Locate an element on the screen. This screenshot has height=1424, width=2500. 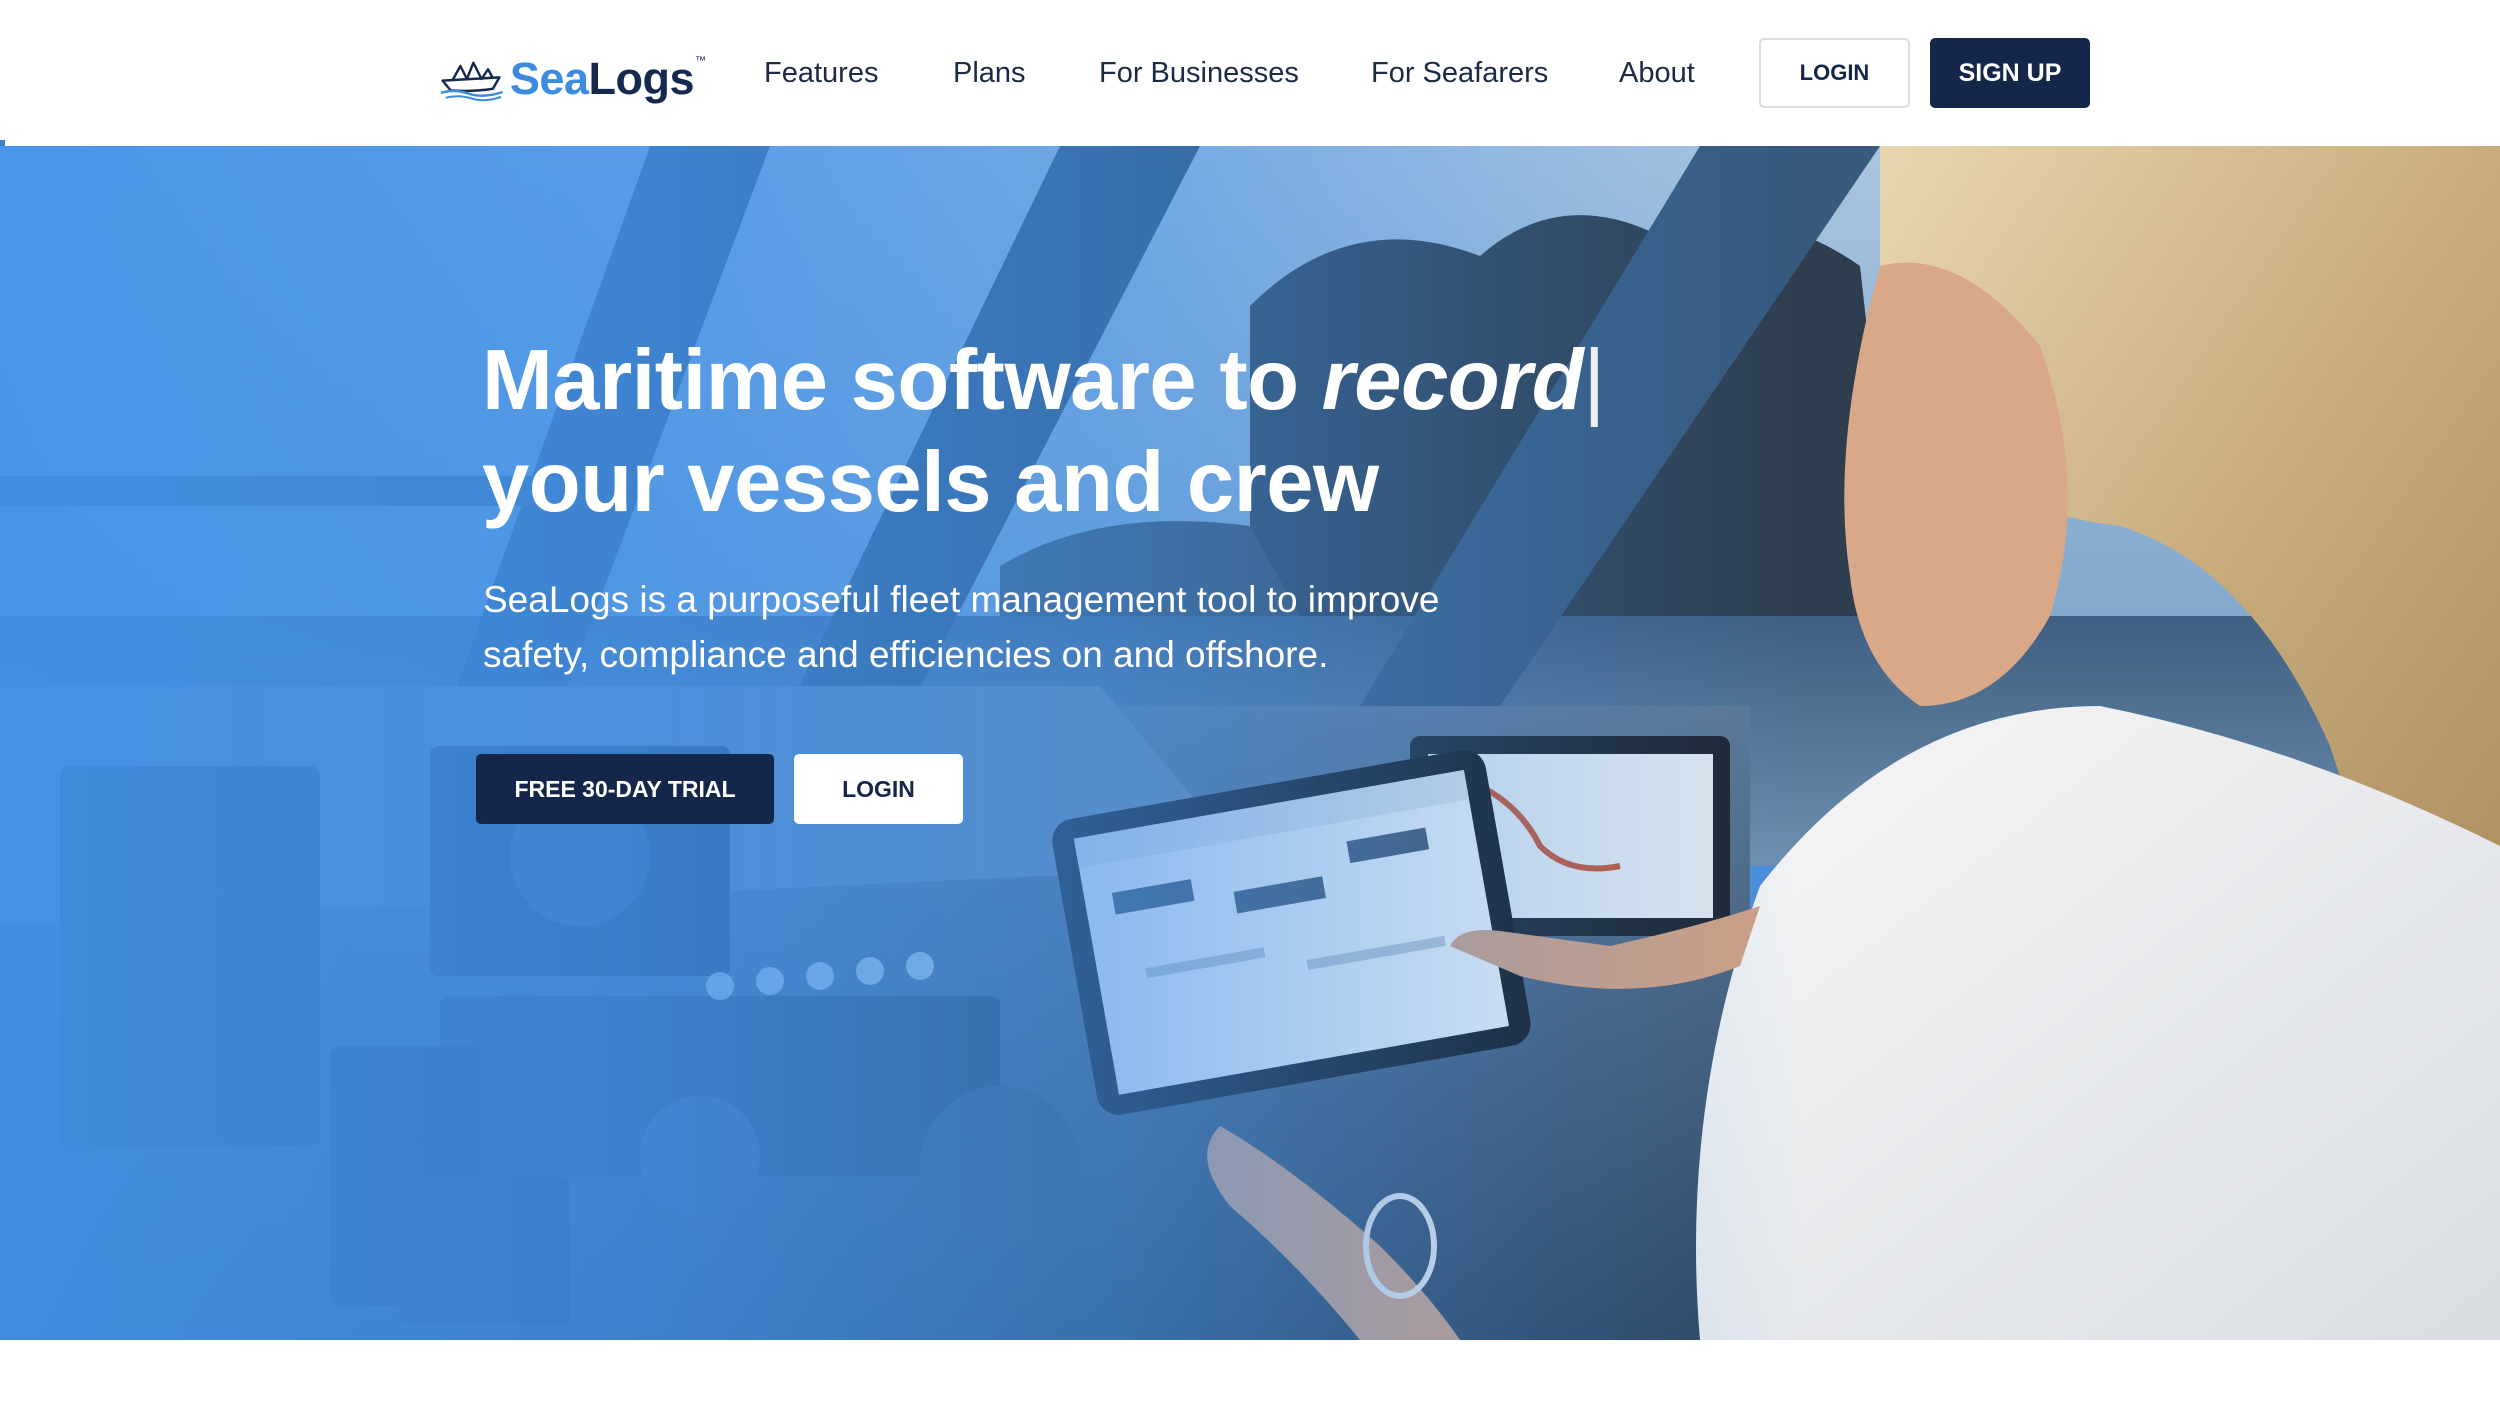
free-trial-button: FREE 30-DAY TRIAL is located at coordinates (625, 789).